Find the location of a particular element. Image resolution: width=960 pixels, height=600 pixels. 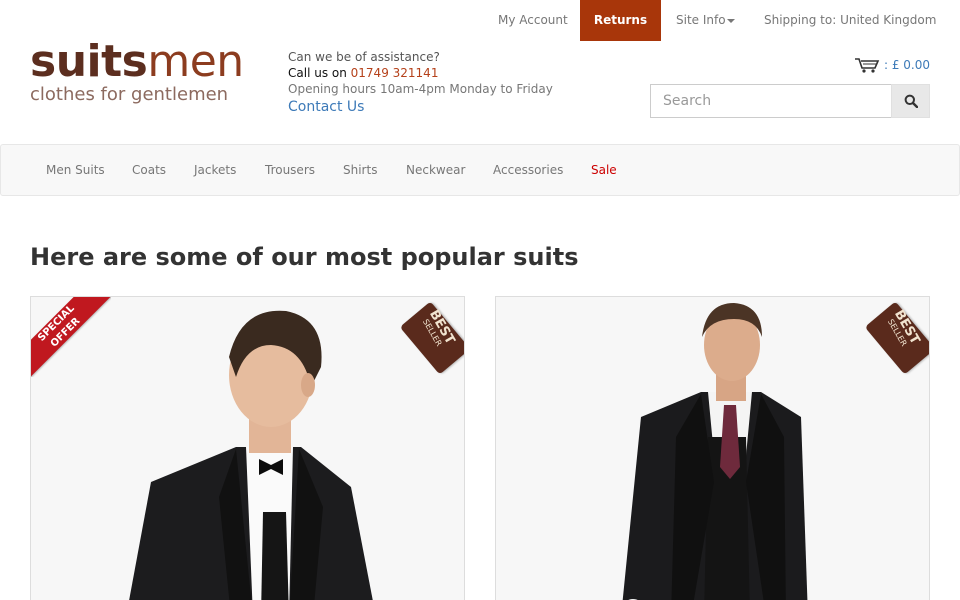

logo-tagline: clothes for gentlemen is located at coordinates (129, 94).